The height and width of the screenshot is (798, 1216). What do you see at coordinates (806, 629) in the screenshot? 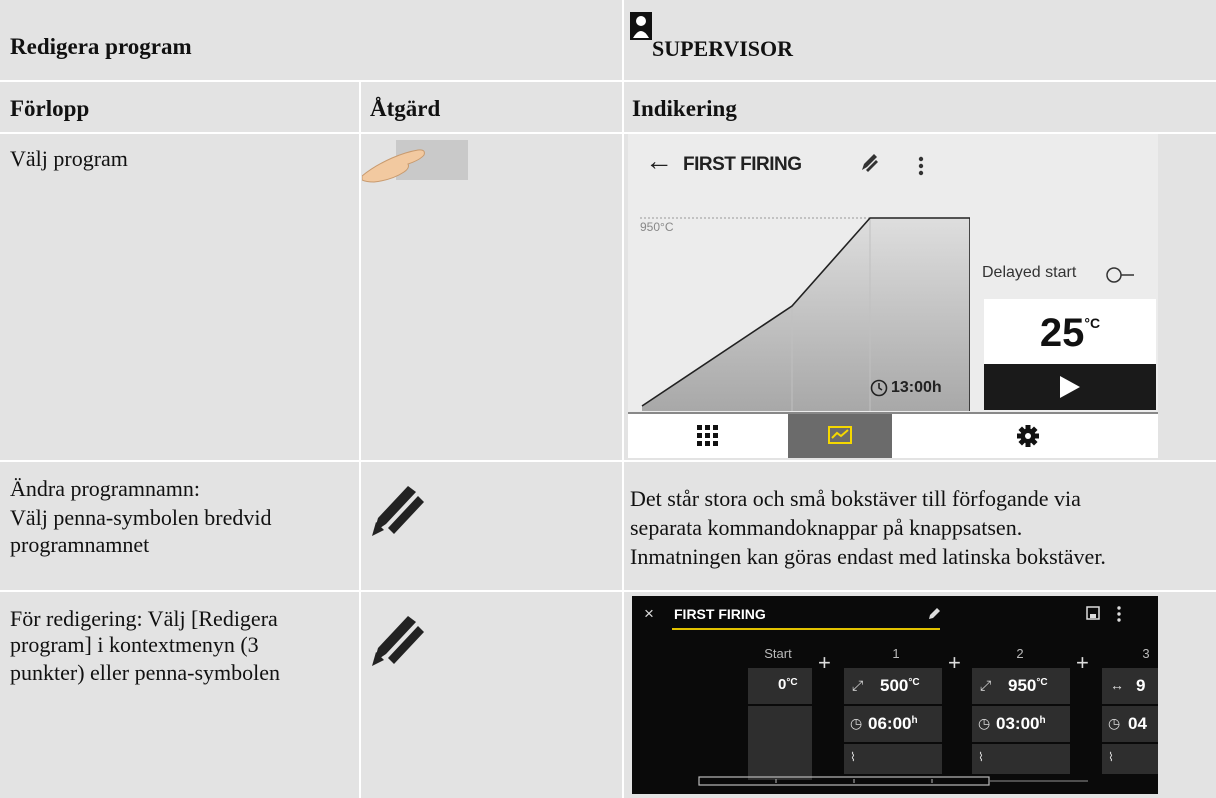
I see `name-underline` at bounding box center [806, 629].